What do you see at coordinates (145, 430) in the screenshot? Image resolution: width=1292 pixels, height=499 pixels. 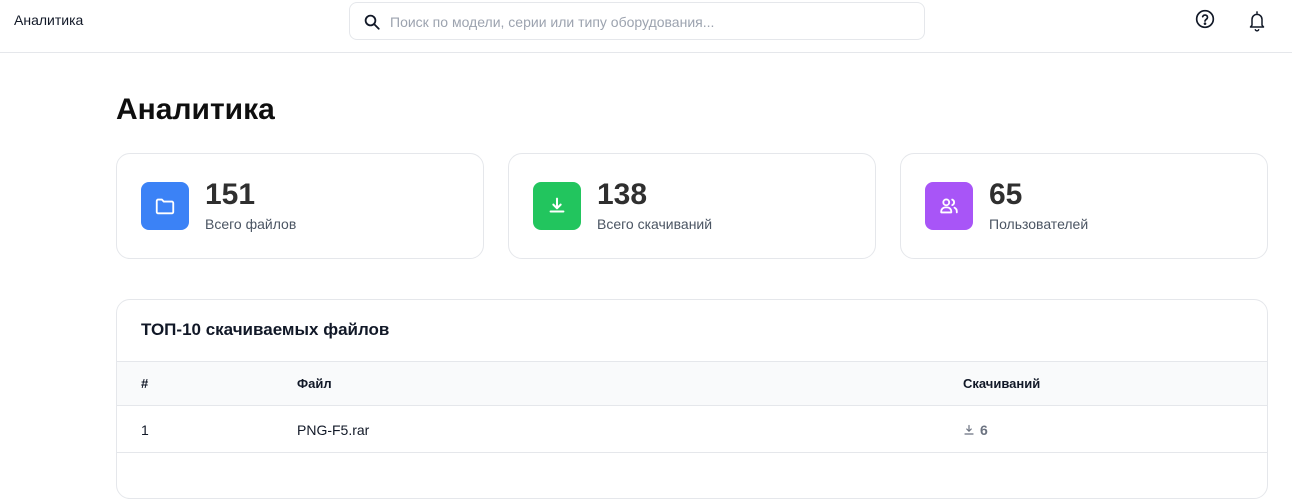 I see `row-number: 1` at bounding box center [145, 430].